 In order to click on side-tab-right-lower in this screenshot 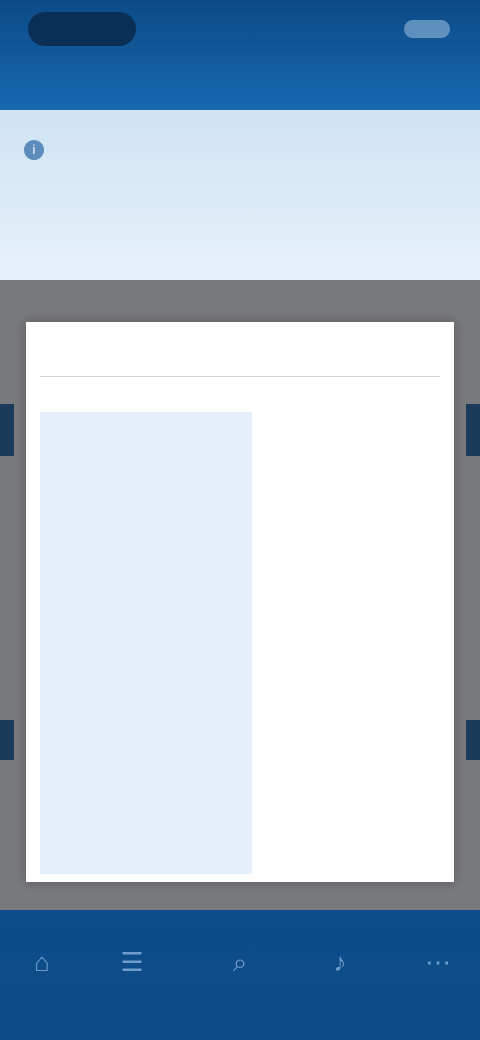, I will do `click(473, 740)`.